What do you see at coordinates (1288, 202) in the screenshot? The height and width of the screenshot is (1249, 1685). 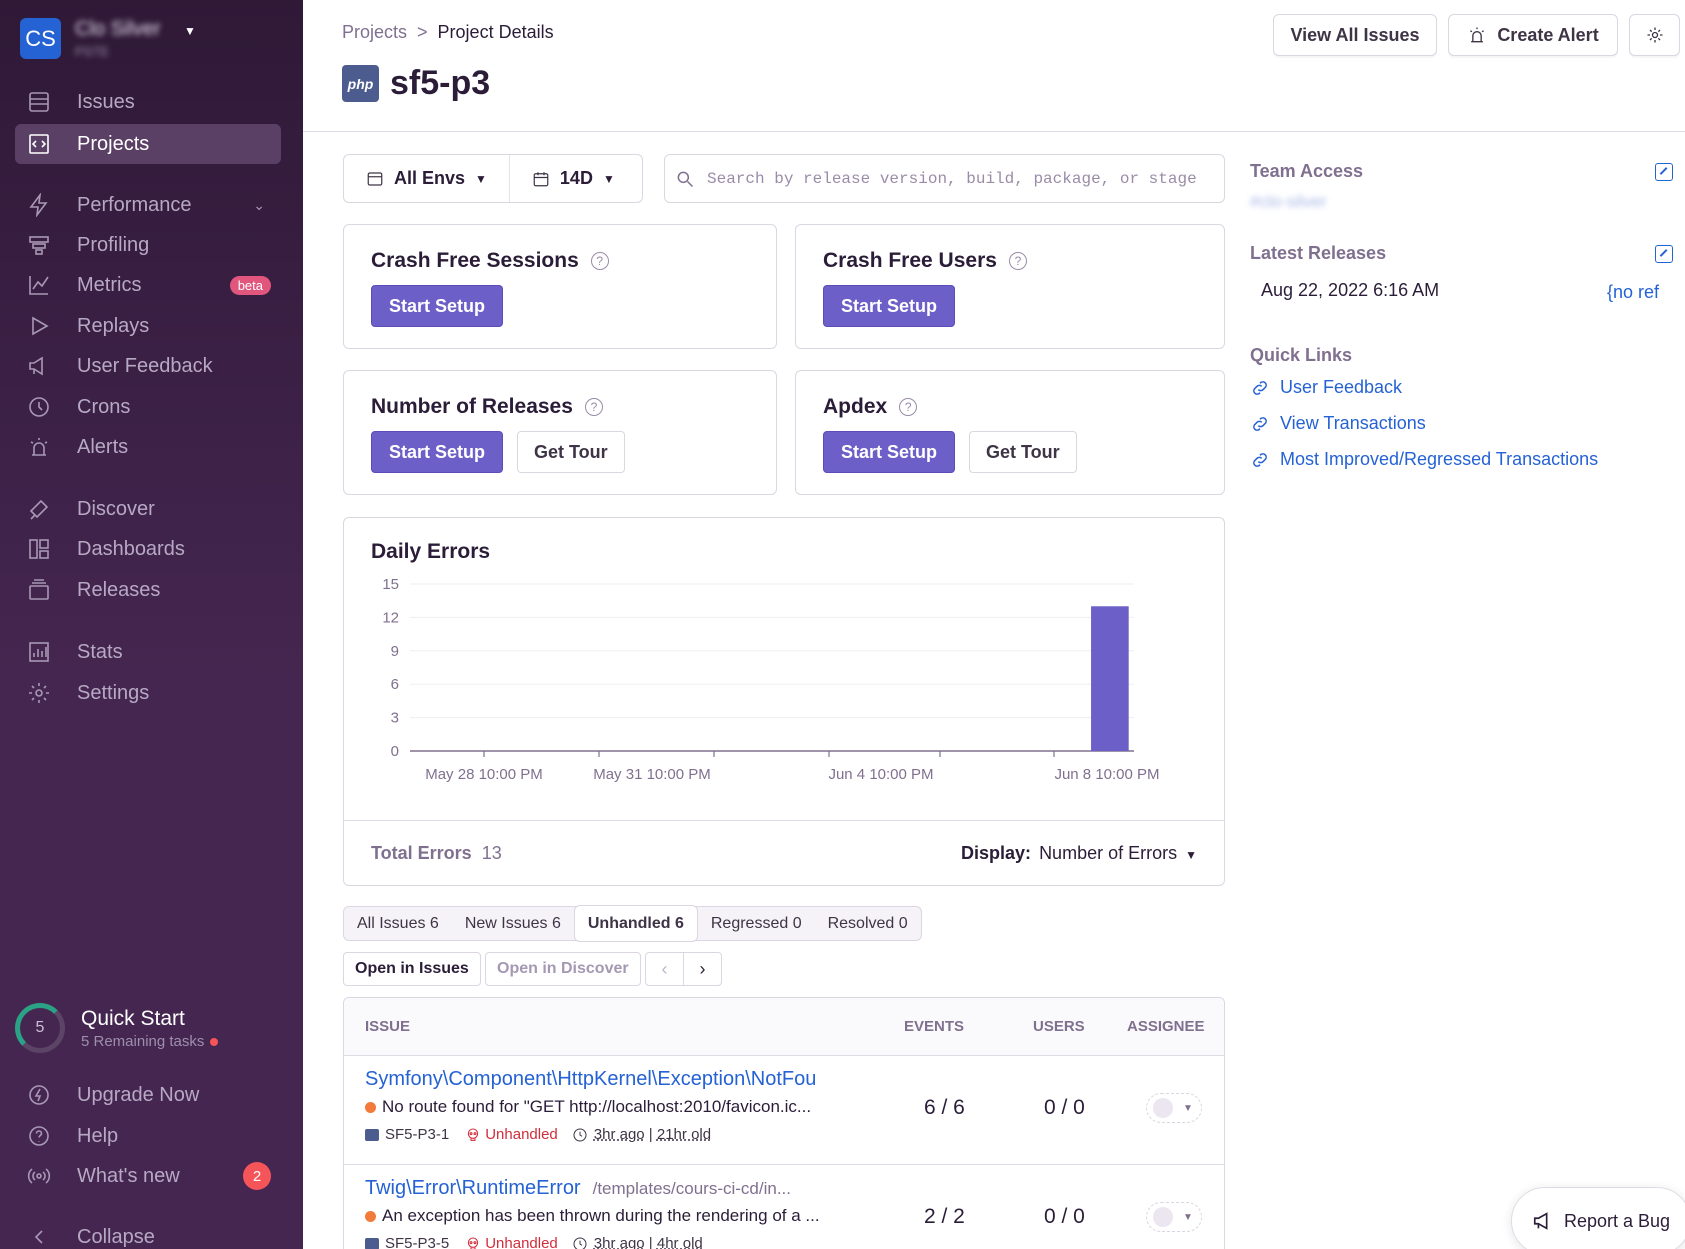 I see `team-name: #clo-silver` at bounding box center [1288, 202].